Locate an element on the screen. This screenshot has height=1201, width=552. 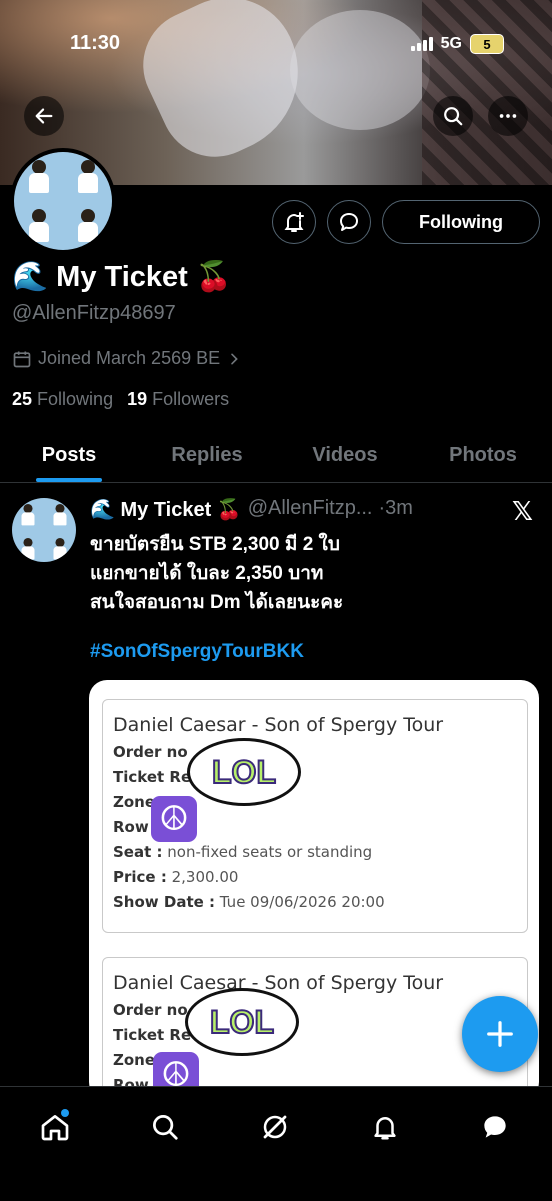
back-button is located at coordinates (44, 116).